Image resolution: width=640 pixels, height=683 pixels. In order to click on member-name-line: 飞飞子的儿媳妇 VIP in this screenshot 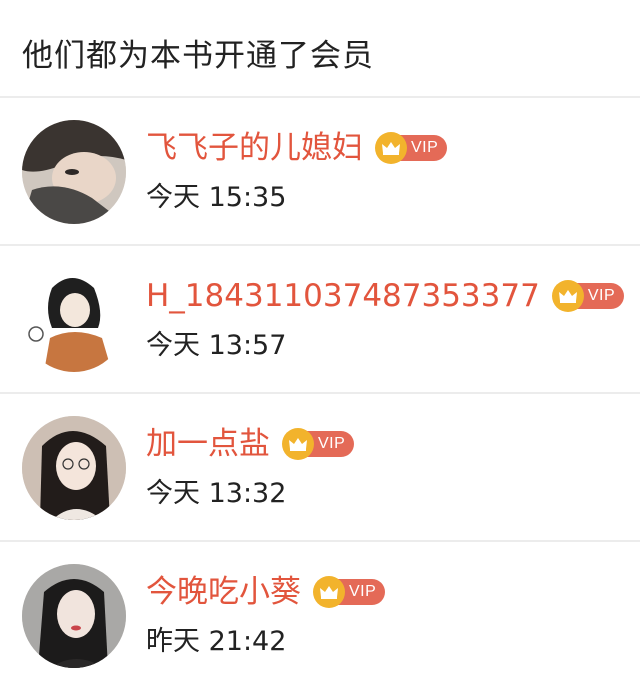, I will do `click(297, 148)`.